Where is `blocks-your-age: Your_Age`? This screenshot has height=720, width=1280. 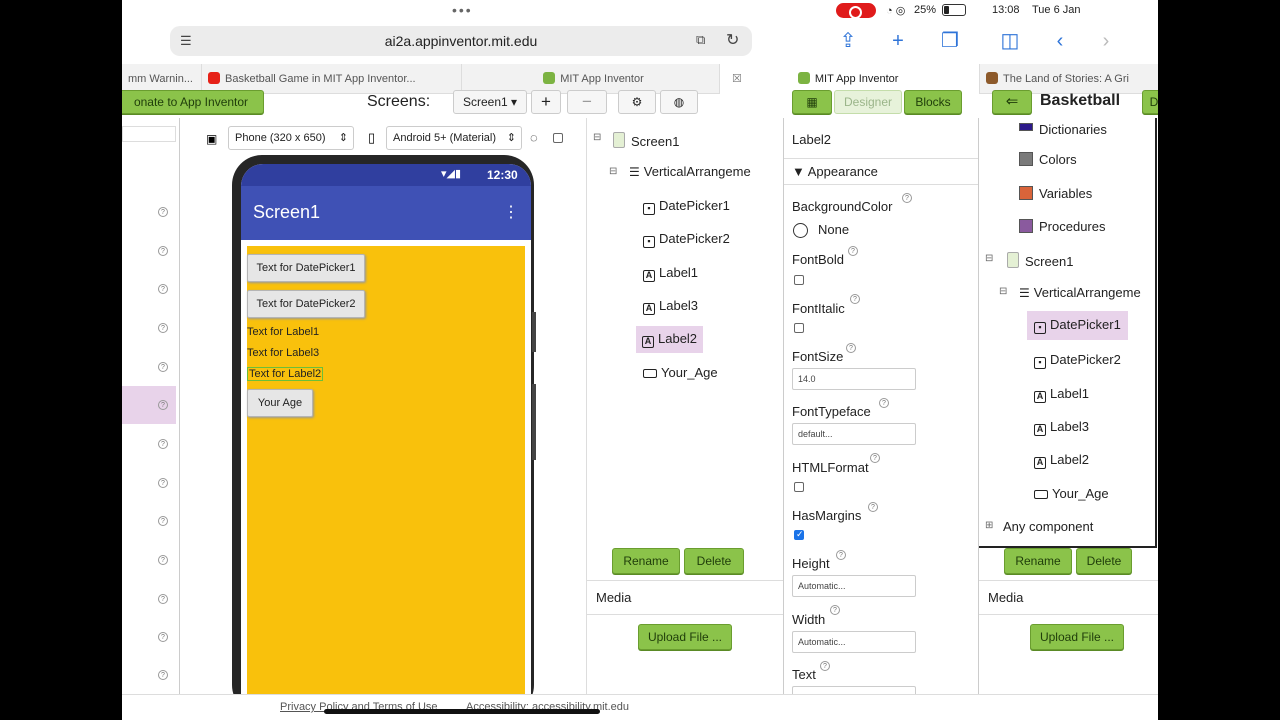
blocks-your-age: Your_Age is located at coordinates (1071, 493).